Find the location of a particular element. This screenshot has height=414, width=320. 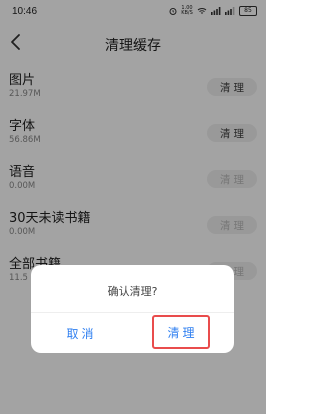

dialog-message: 确认清理? is located at coordinates (132, 291).